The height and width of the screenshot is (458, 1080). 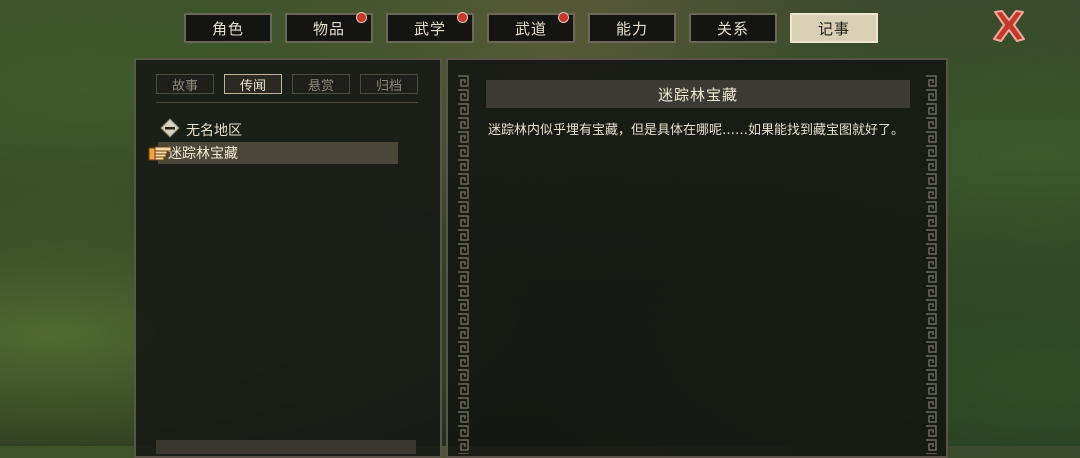 I want to click on tab-martial-way: 武道, so click(x=531, y=27).